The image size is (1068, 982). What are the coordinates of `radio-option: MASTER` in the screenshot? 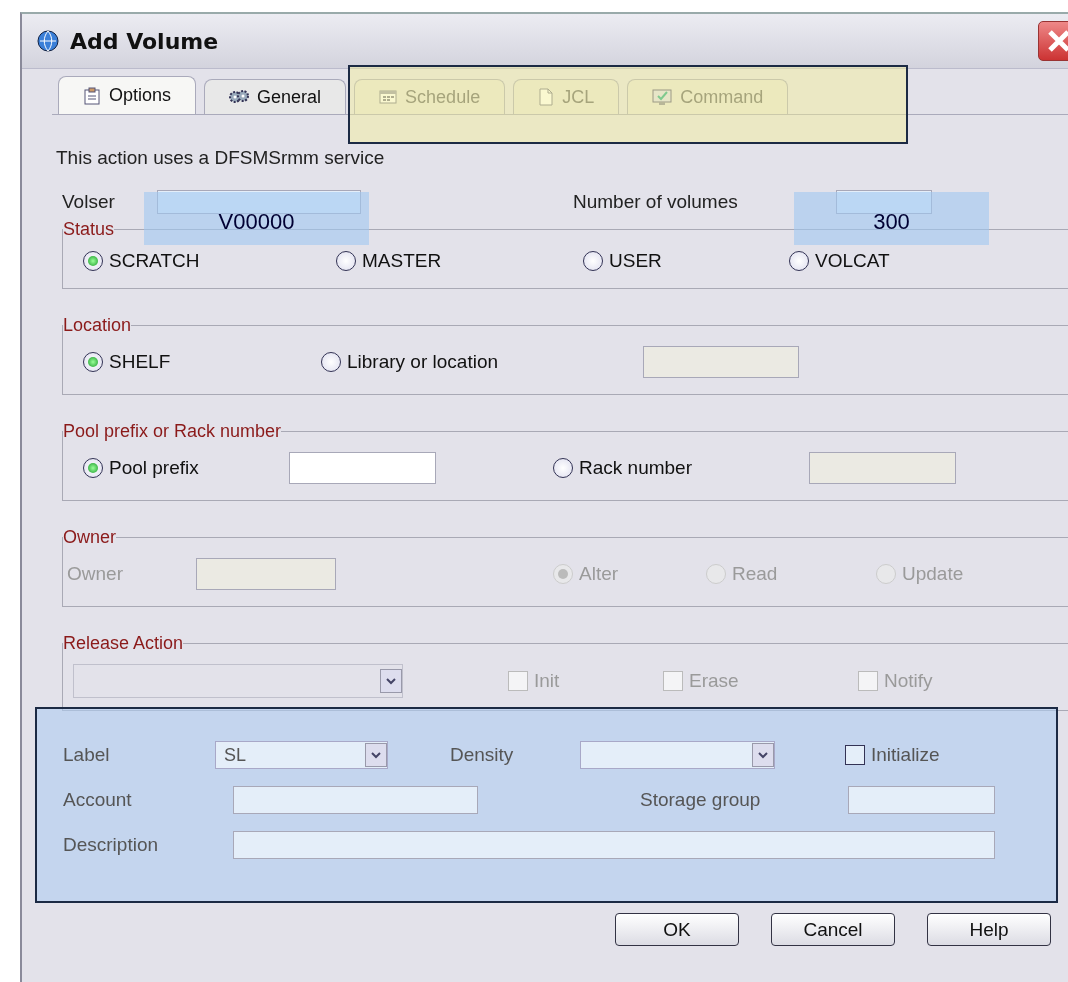 It's located at (459, 261).